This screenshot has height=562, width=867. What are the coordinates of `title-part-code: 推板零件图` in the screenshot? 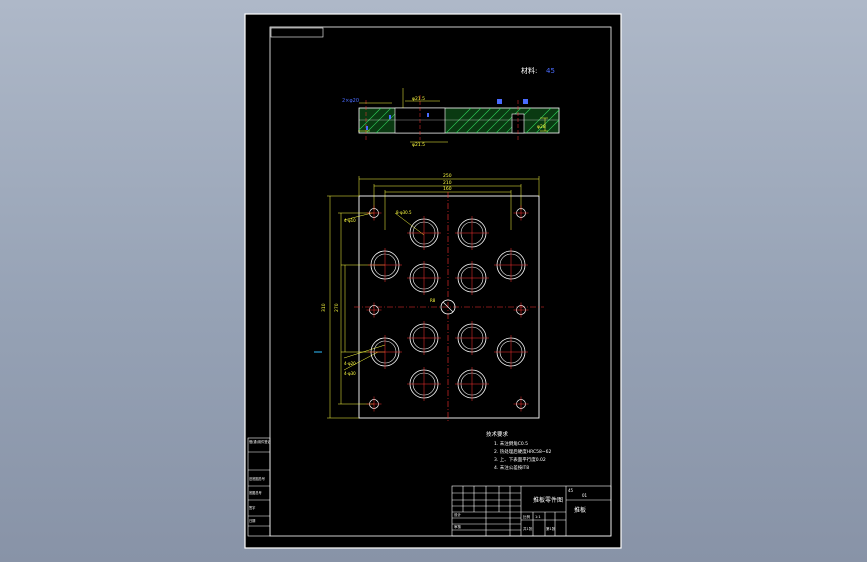 It's located at (548, 500).